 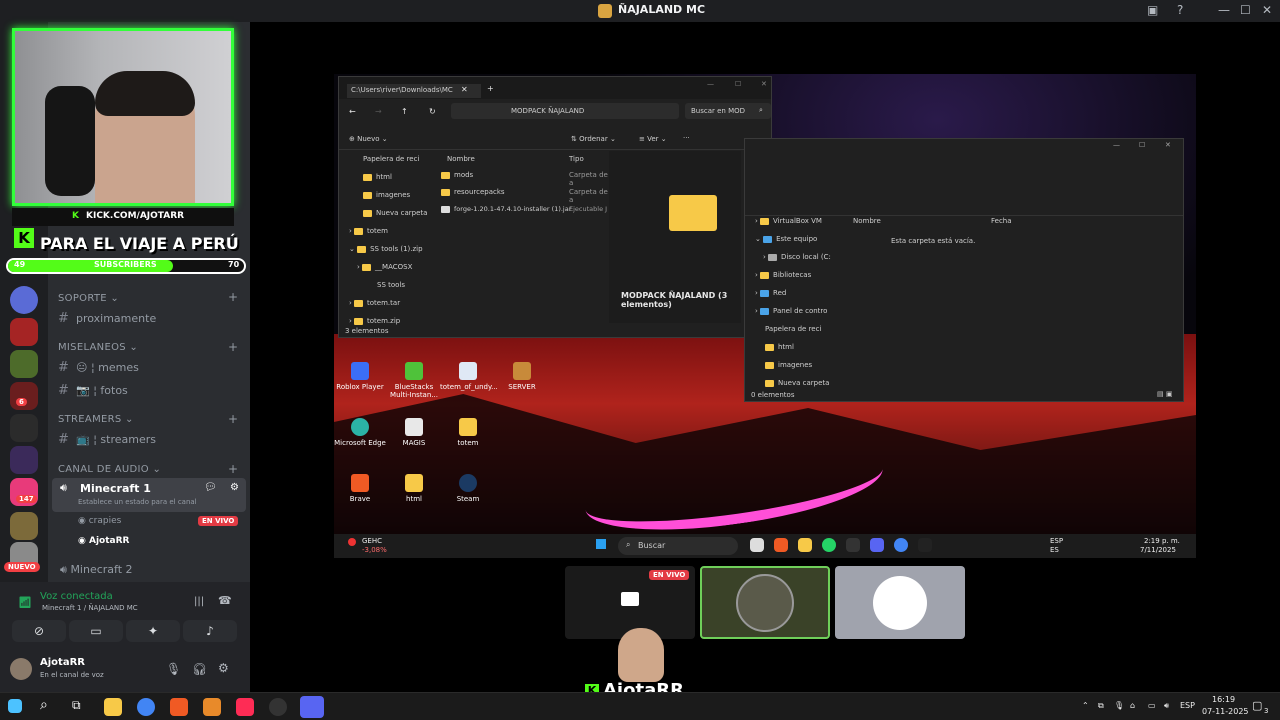 What do you see at coordinates (93, 390) in the screenshot?
I see `channel-fotos: # 📷 ¦ fotos` at bounding box center [93, 390].